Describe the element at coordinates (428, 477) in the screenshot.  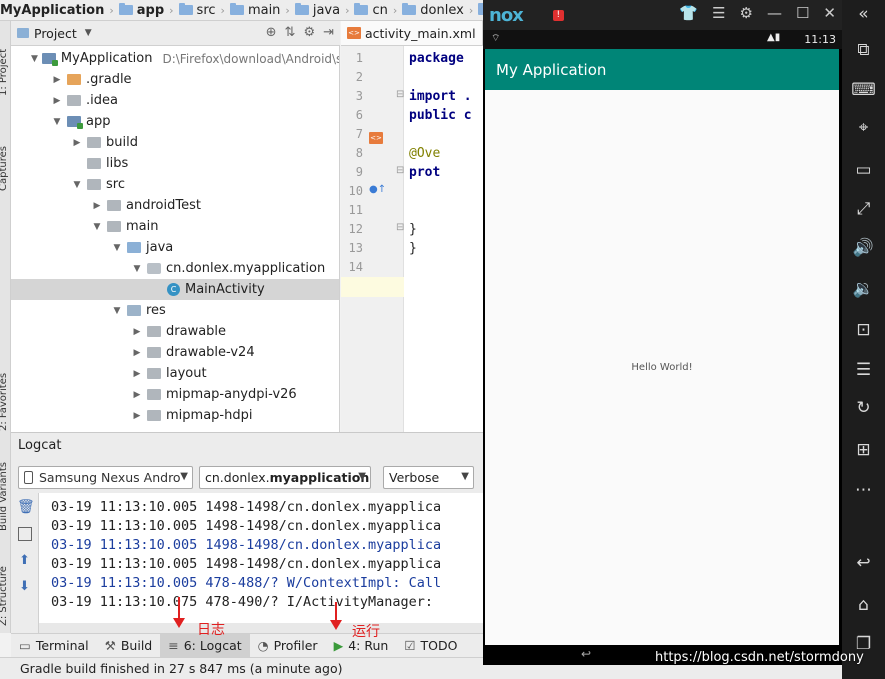
I see `log-level-selector: Verbose ▼` at that location.